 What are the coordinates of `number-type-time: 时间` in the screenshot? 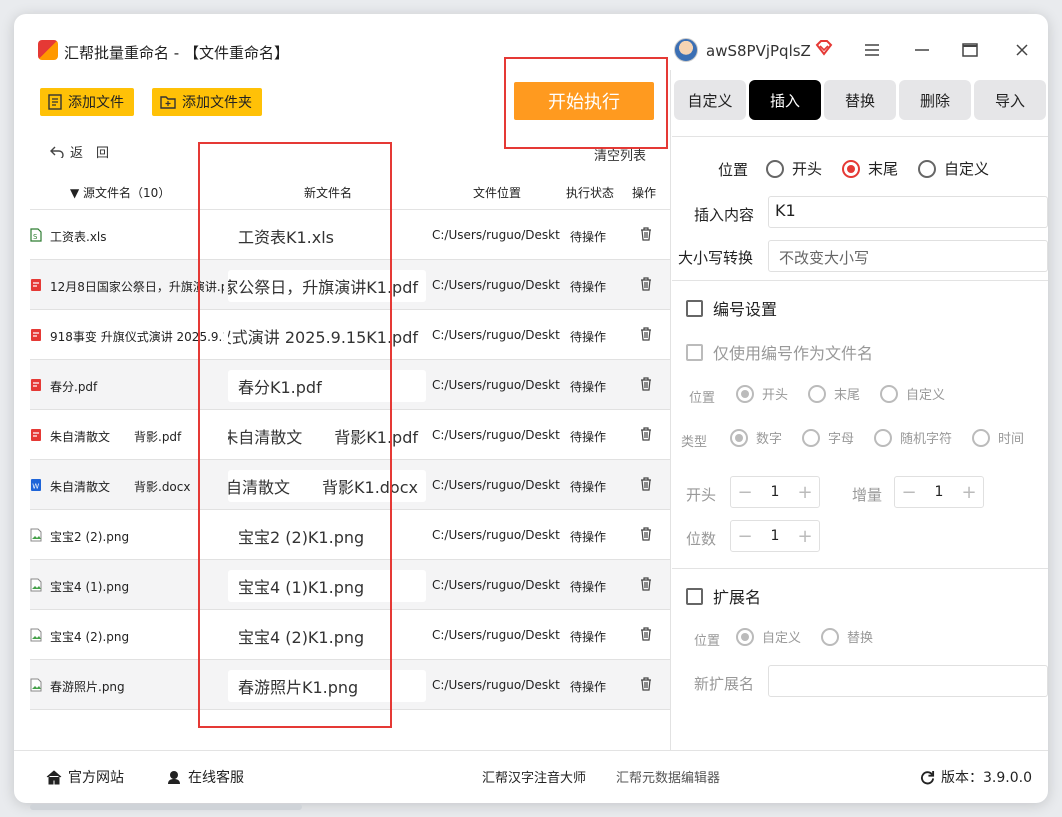 It's located at (998, 437).